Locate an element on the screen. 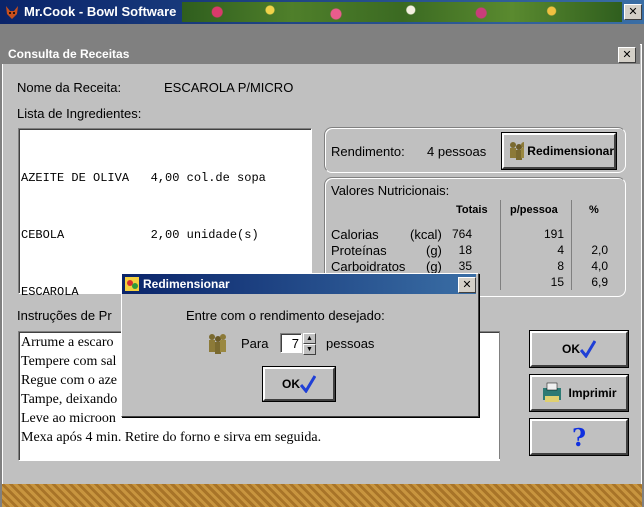  mdi-background is located at coordinates (322, 34).